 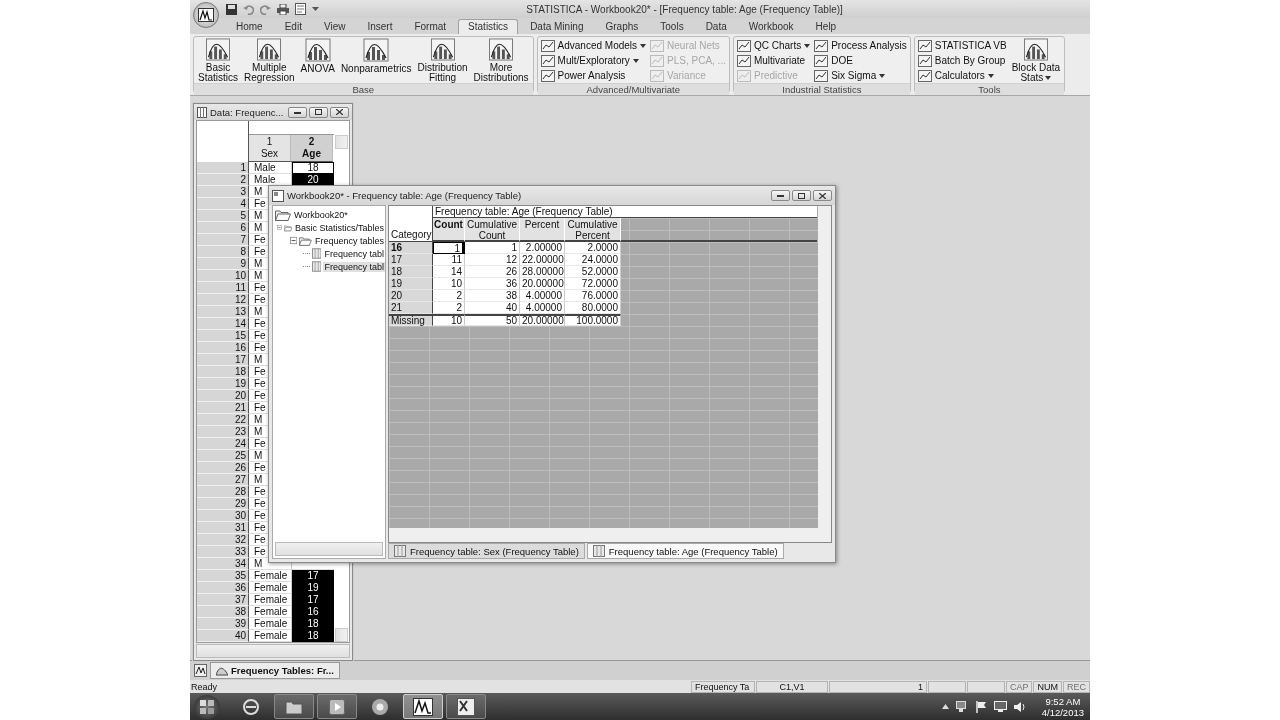 I want to click on menu-tab: View, so click(x=334, y=26).